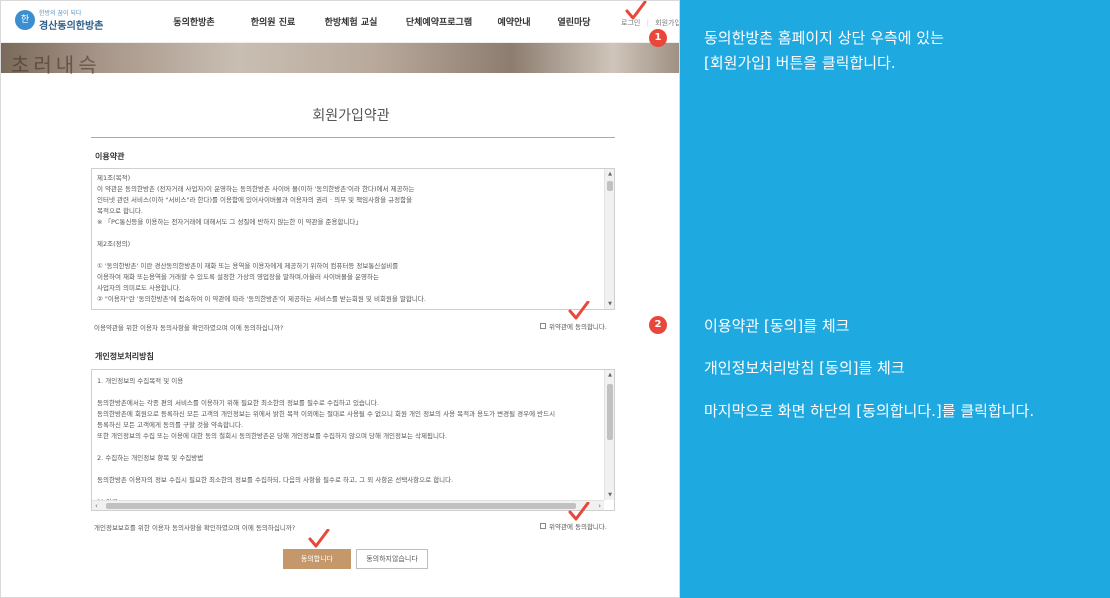  I want to click on privacy-agree-checkbox: 위약관에 동의합니다., so click(573, 526).